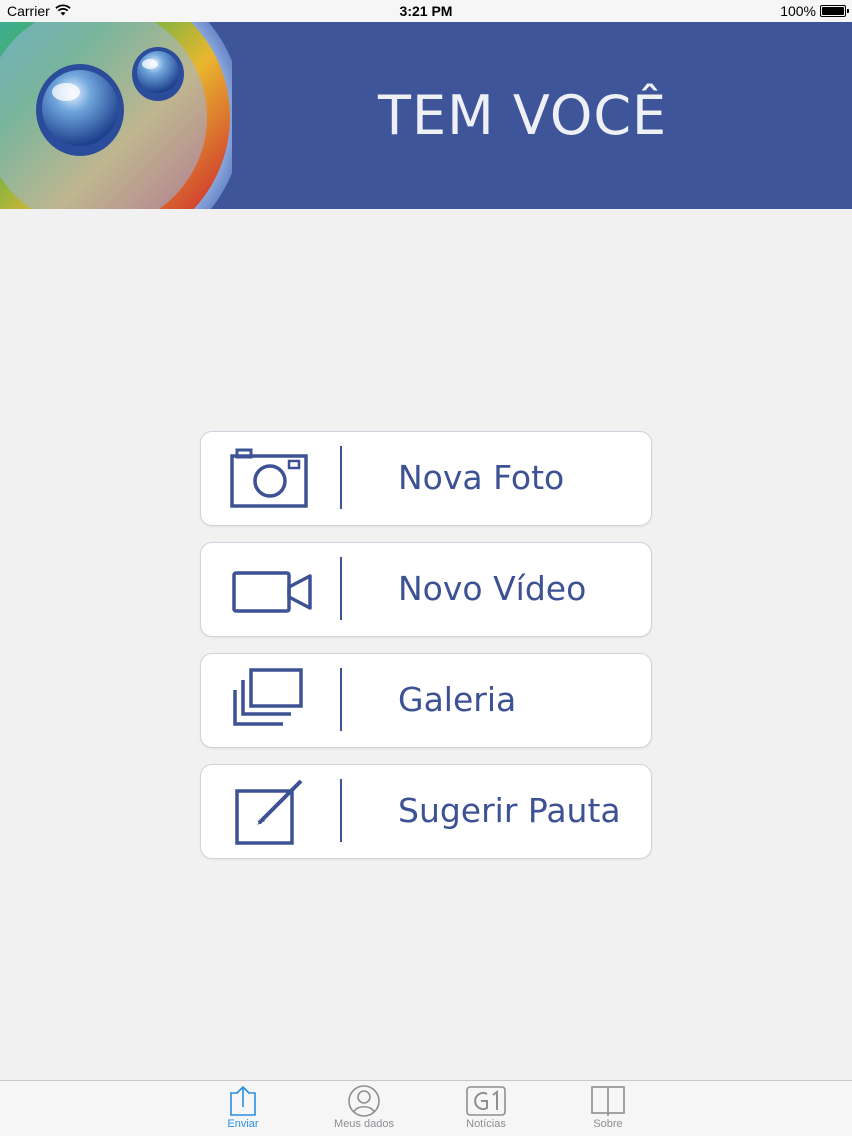 Image resolution: width=852 pixels, height=1136 pixels. I want to click on battery-fill, so click(833, 11).